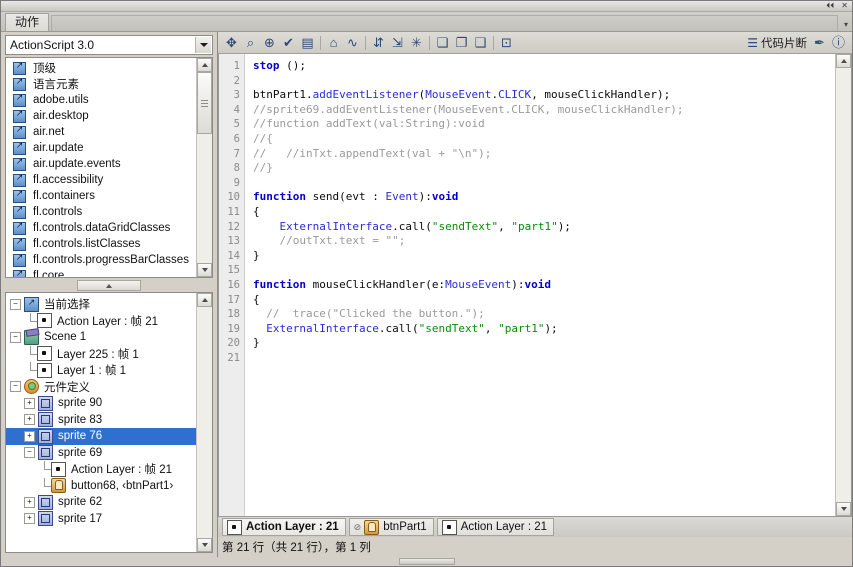  What do you see at coordinates (544, 154) in the screenshot?
I see `code-line: // //inTxt.appendText(val + "\n");` at bounding box center [544, 154].